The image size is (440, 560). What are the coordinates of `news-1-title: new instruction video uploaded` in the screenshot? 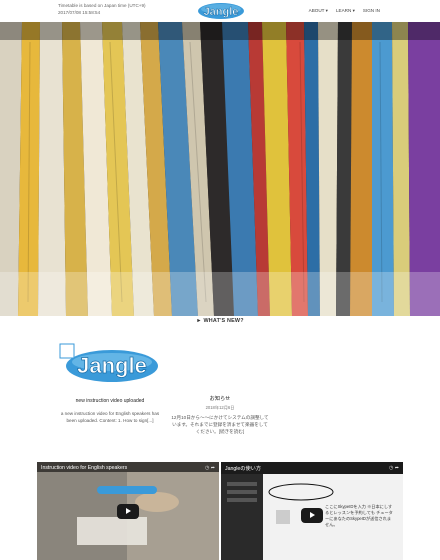 It's located at (110, 401).